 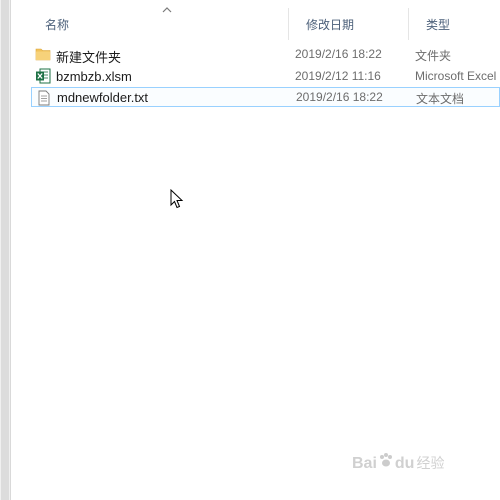 I want to click on column-header-date-modified: 修改日期, so click(x=330, y=24).